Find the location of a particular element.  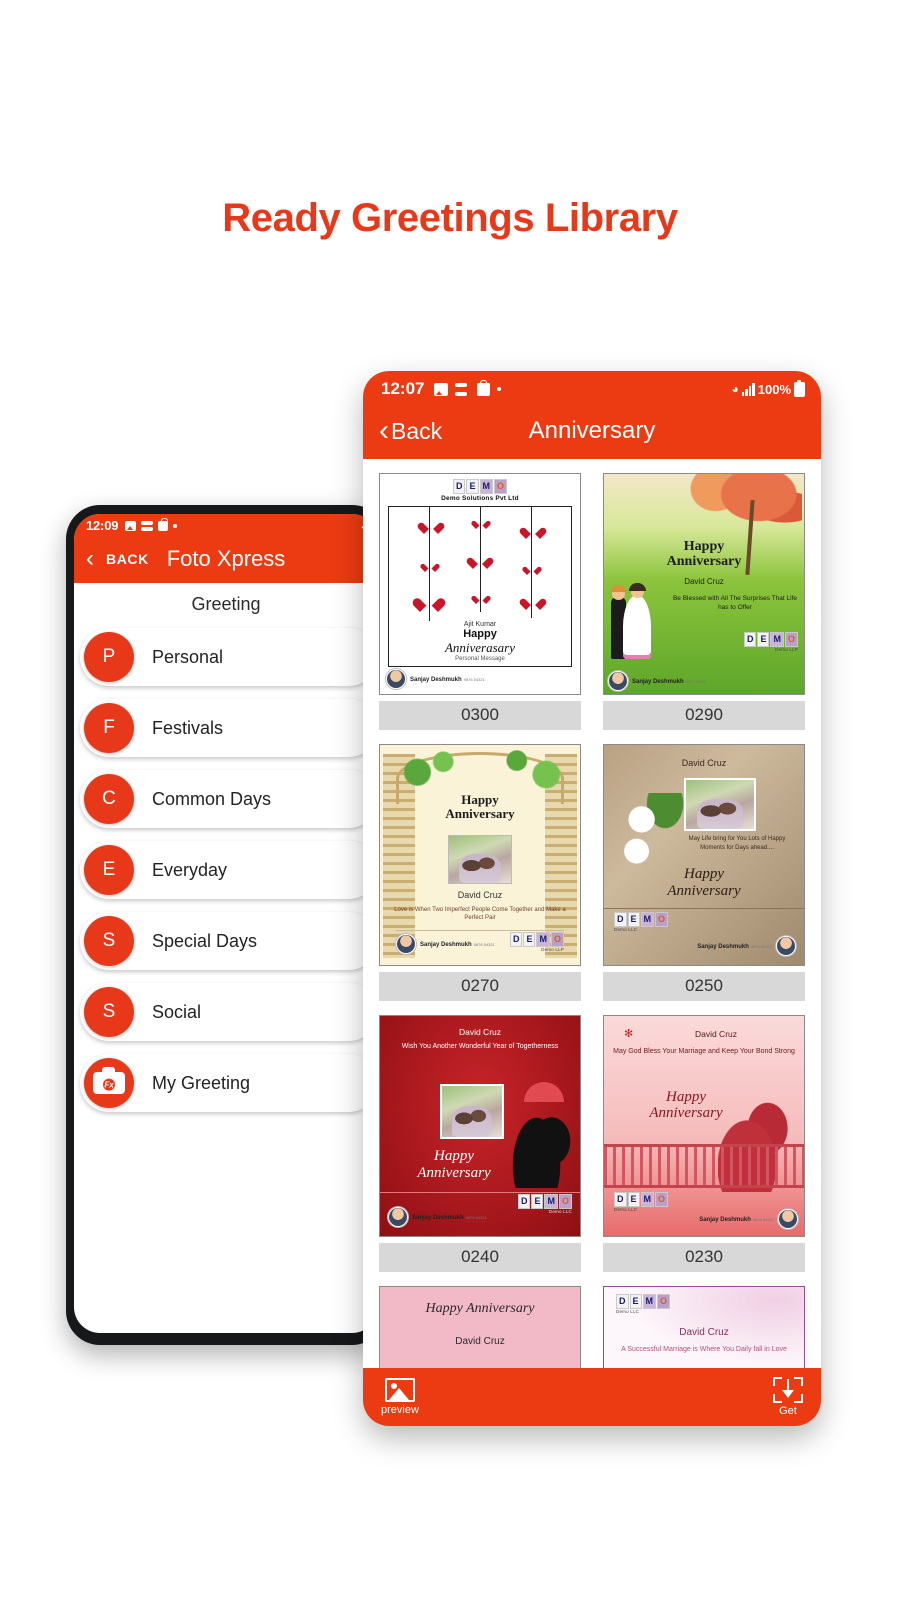

list-item-festivals: F Festivals is located at coordinates (229, 728).